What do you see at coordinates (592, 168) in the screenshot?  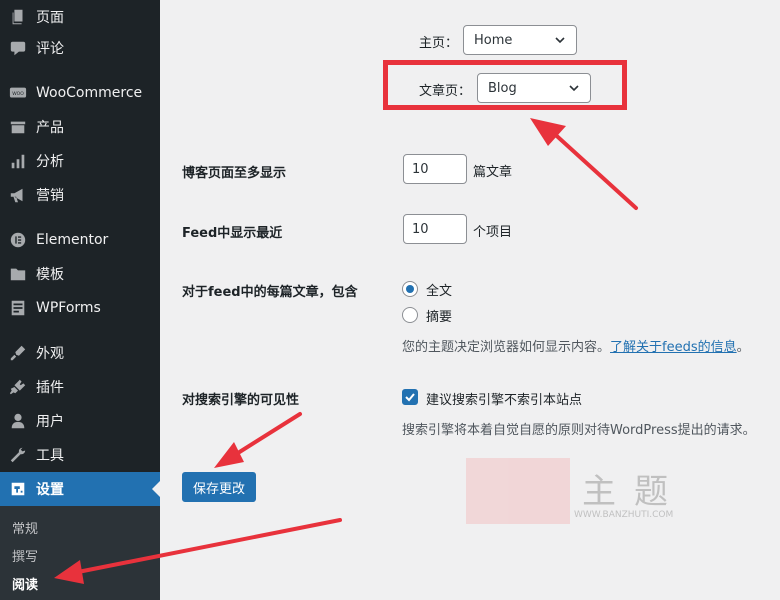 I see `arrow-to-posts-page` at bounding box center [592, 168].